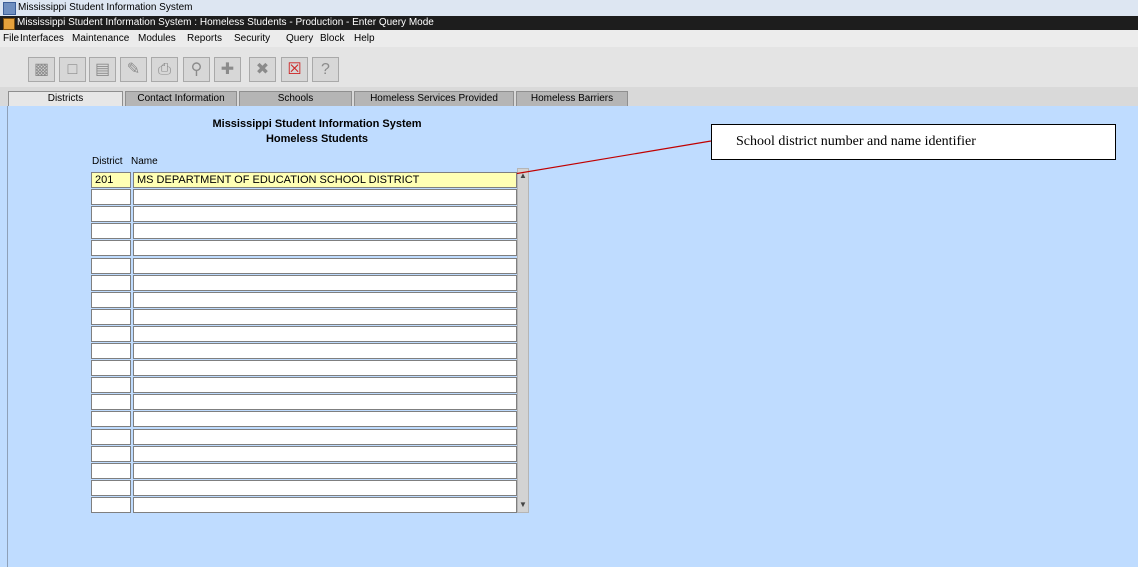 This screenshot has width=1138, height=567. What do you see at coordinates (523, 176) in the screenshot?
I see `scroll-up-icon: ▲` at bounding box center [523, 176].